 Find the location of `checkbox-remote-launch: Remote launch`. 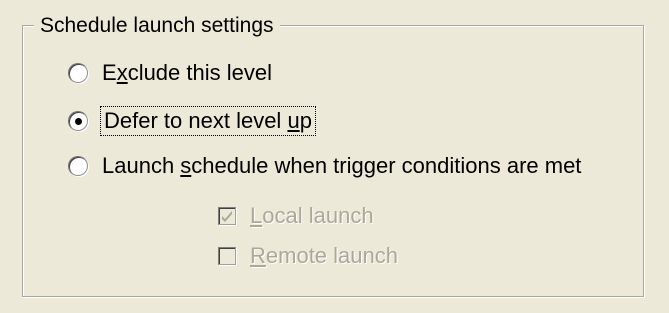

checkbox-remote-launch: Remote launch is located at coordinates (308, 256).